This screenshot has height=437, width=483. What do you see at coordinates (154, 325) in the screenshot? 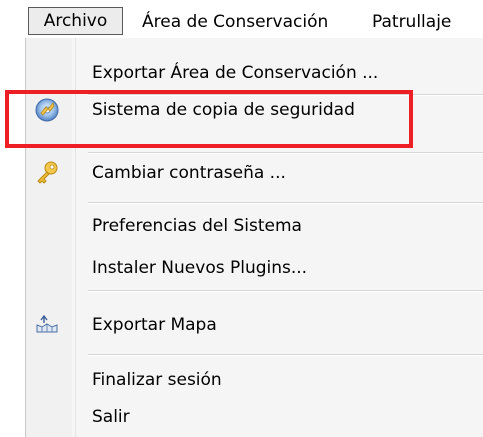
I see `menu-item-label: Exportar Mapa` at bounding box center [154, 325].